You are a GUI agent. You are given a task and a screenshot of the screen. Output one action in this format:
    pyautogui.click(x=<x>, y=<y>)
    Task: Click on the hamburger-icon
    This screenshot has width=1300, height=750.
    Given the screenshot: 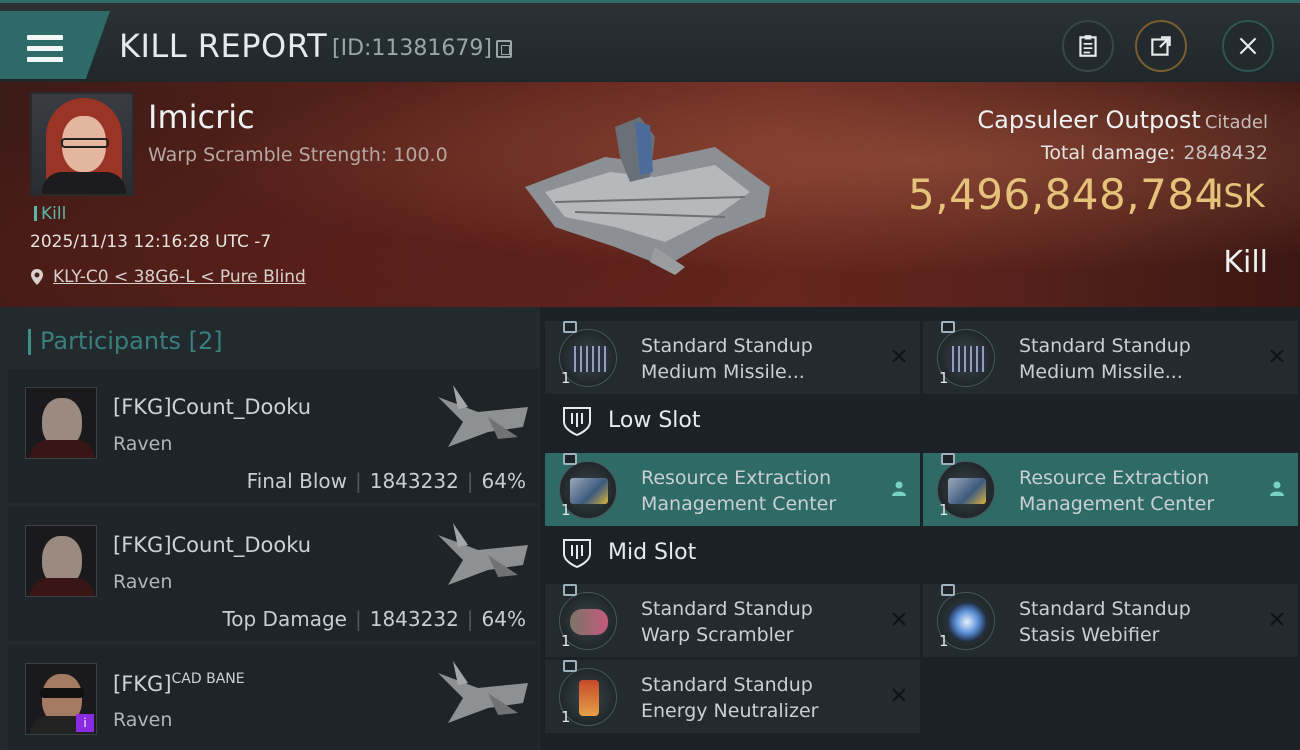 What is the action you would take?
    pyautogui.click(x=45, y=50)
    